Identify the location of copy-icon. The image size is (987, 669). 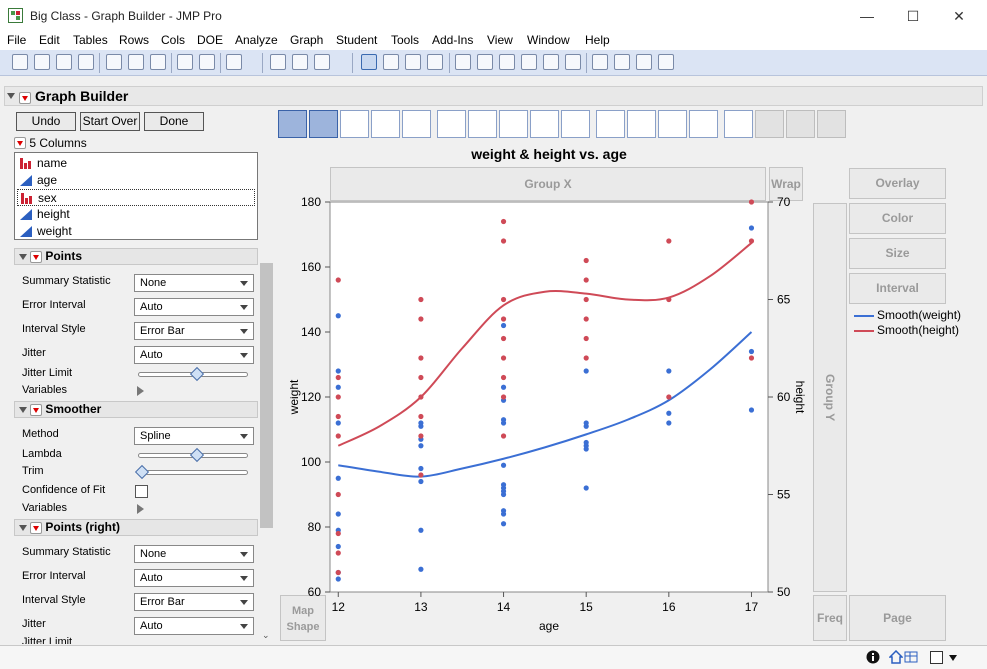
(136, 62).